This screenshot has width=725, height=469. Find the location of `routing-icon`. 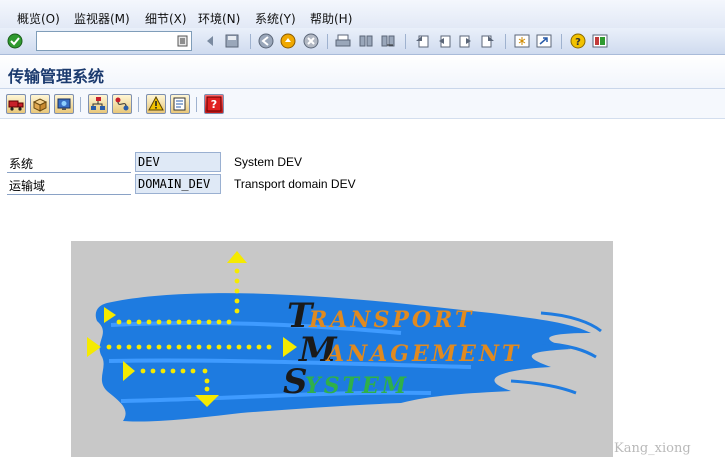

routing-icon is located at coordinates (122, 104).